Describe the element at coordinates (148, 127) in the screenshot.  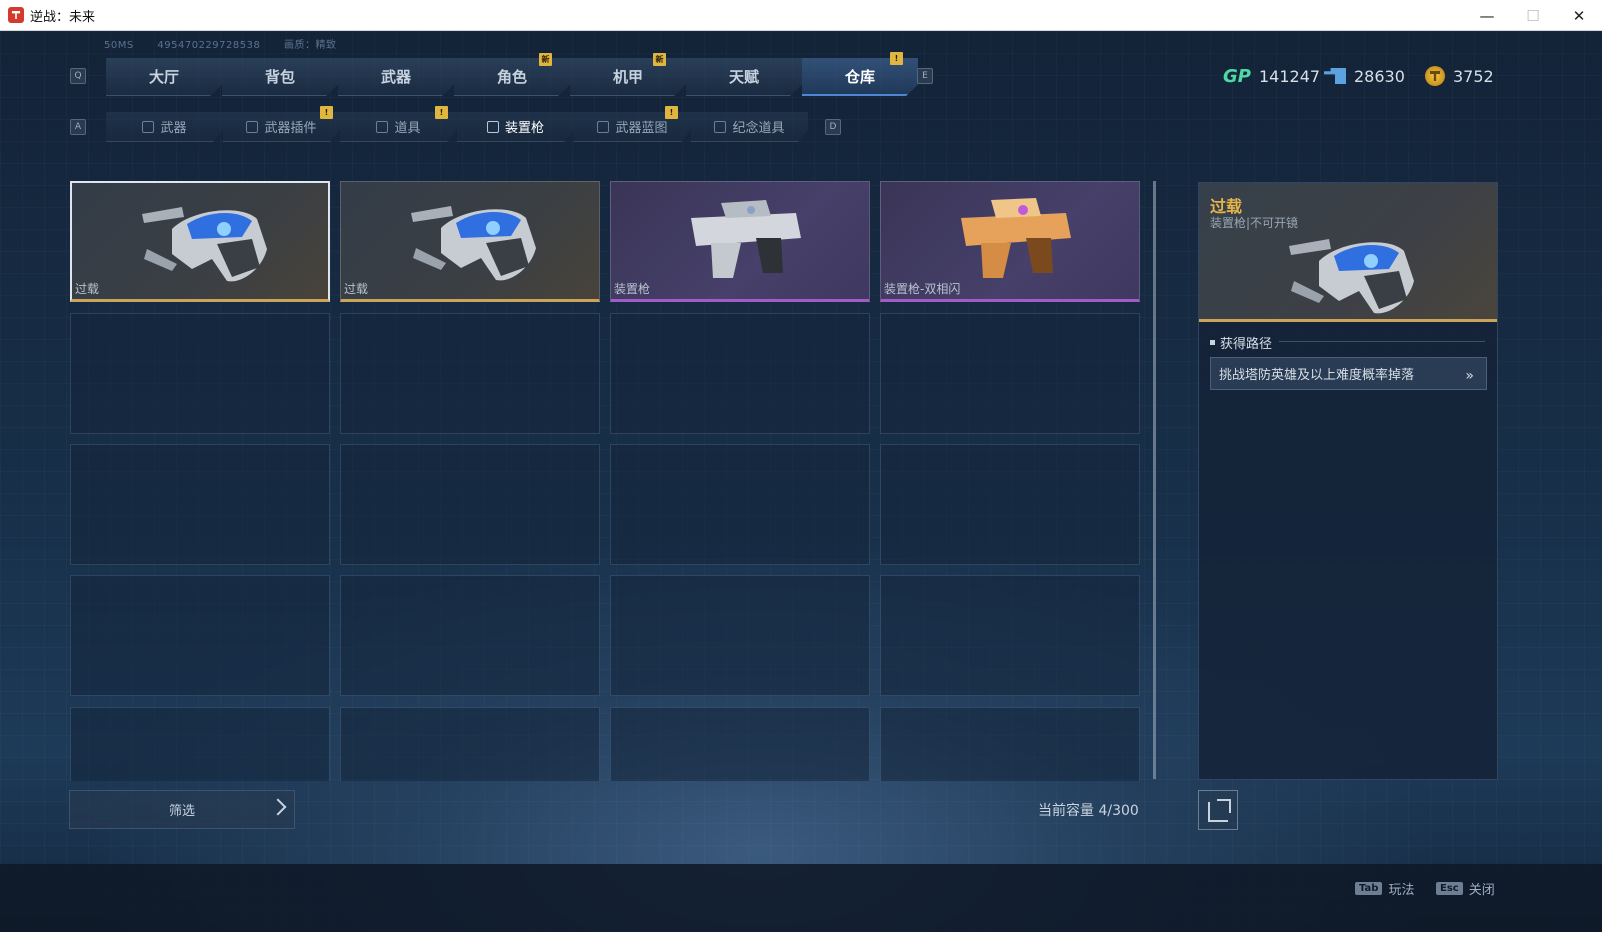
I see `rifle-icon` at that location.